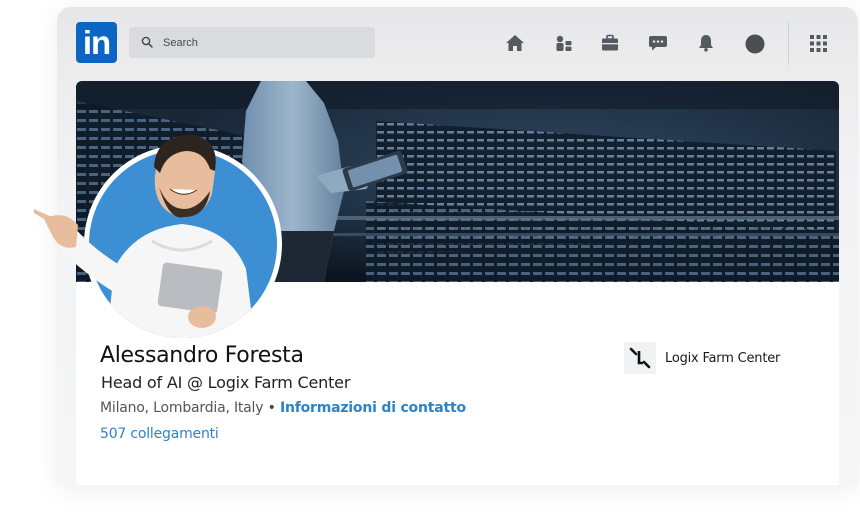  I want to click on briefcase-icon, so click(610, 43).